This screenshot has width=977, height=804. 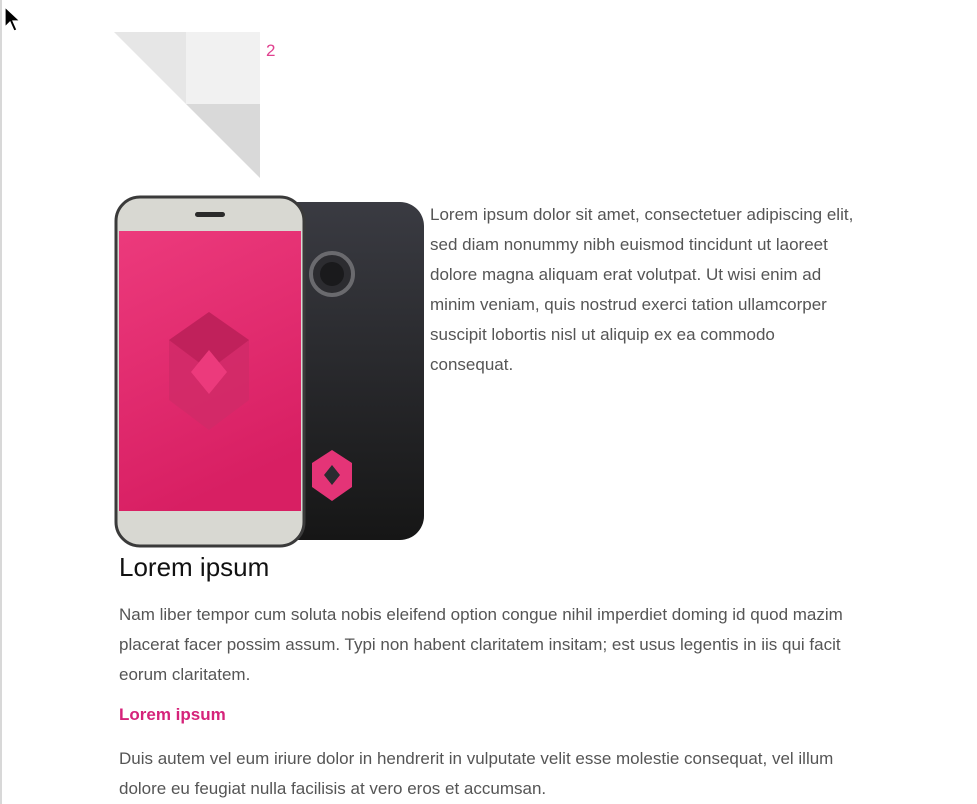 I want to click on section-heading: Lorem ipsum, so click(x=194, y=567).